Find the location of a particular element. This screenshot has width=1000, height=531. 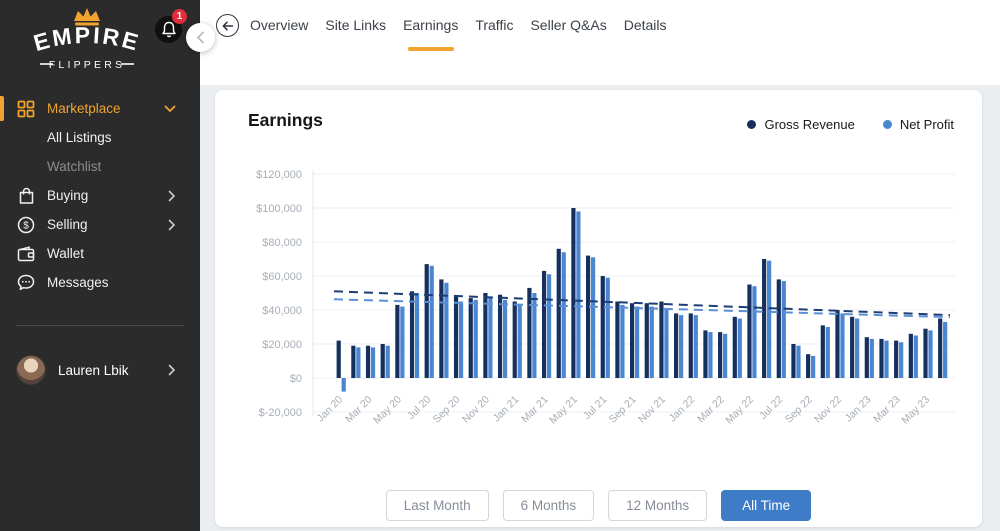

svg-text: Jan 22 is located at coordinates (682, 409).